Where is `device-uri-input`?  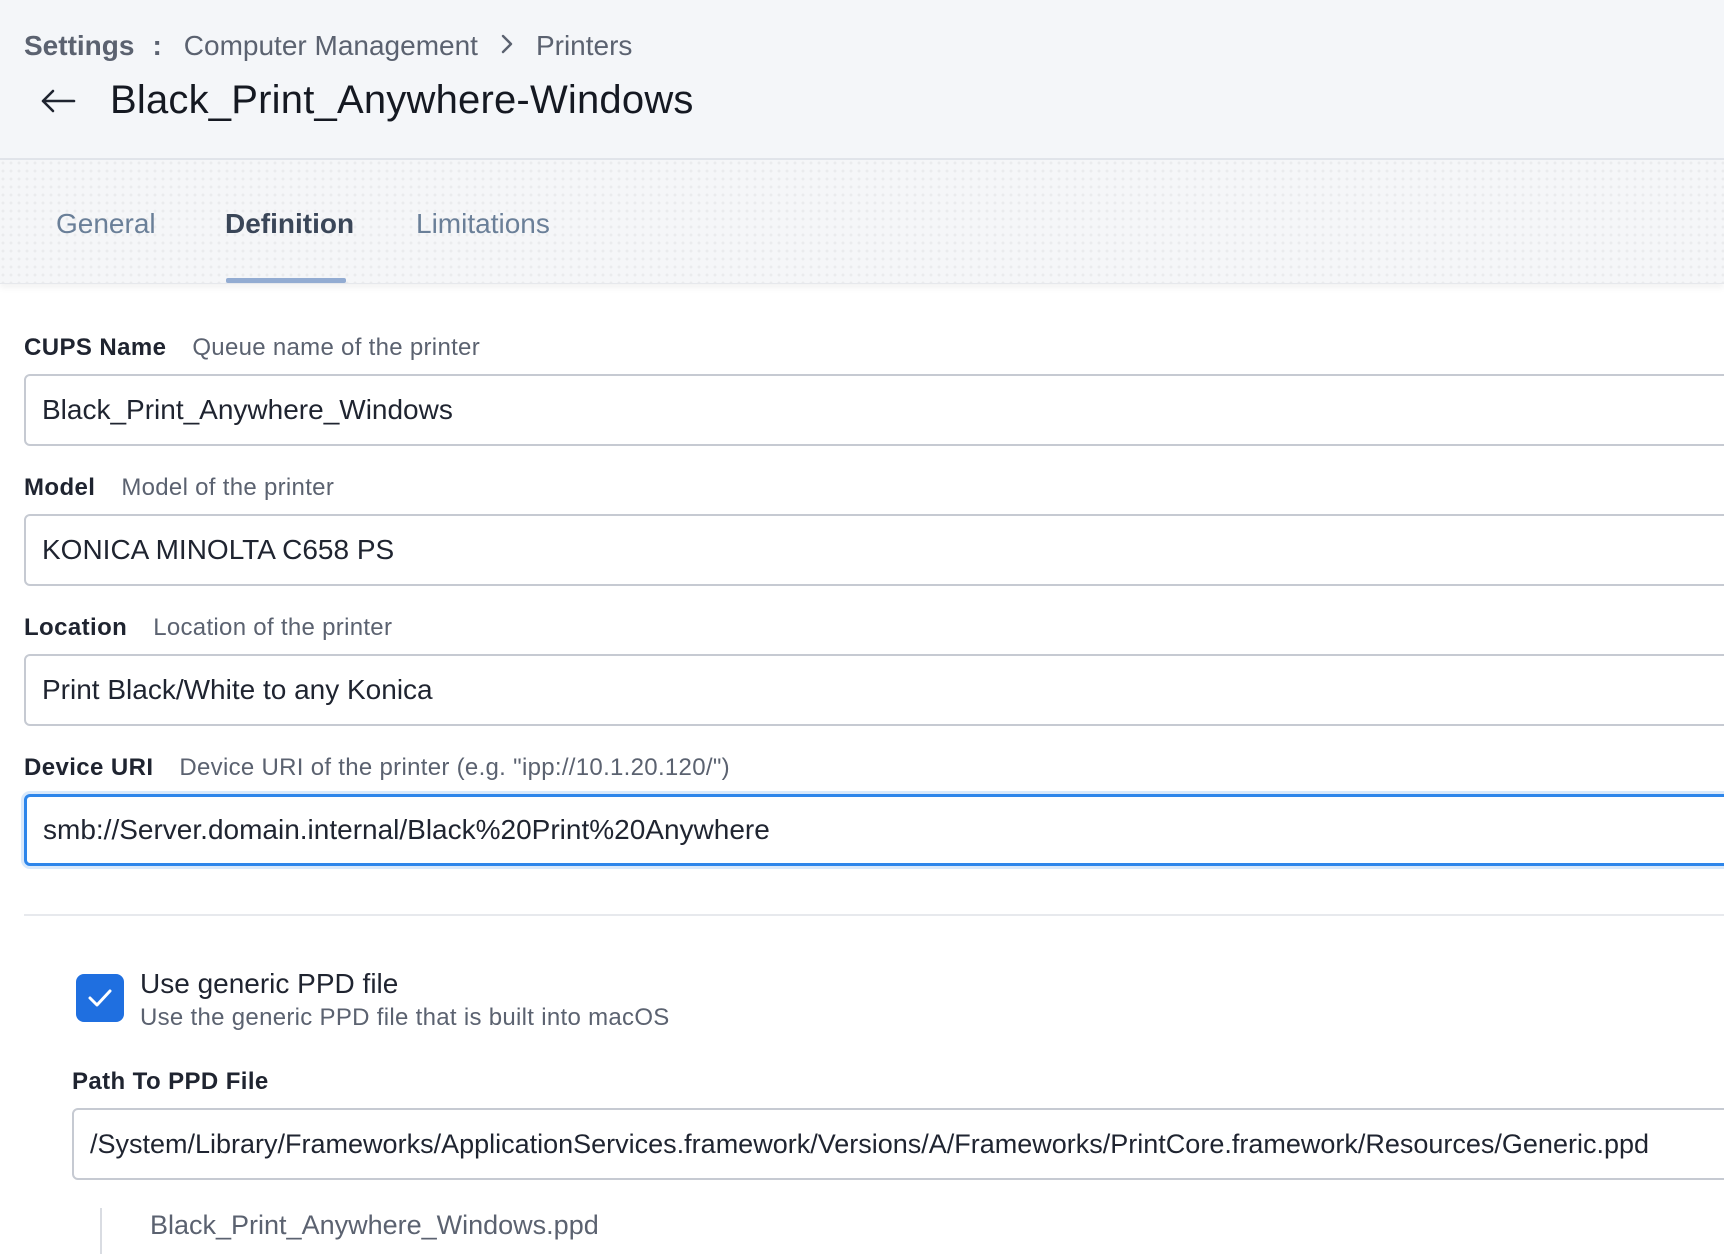 device-uri-input is located at coordinates (874, 830).